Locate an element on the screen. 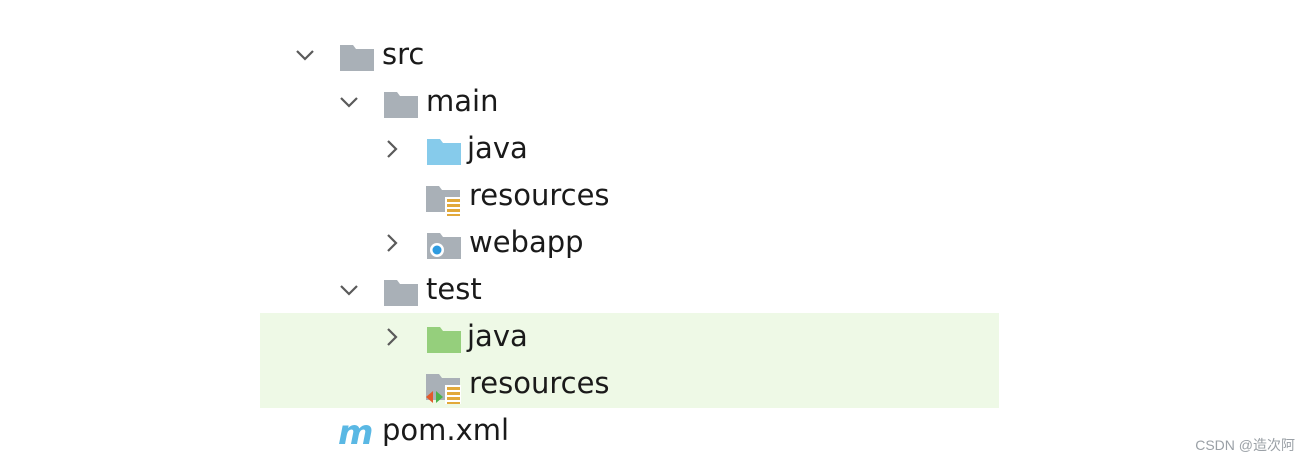 The width and height of the screenshot is (1311, 463). svg-text: m is located at coordinates (355, 432).